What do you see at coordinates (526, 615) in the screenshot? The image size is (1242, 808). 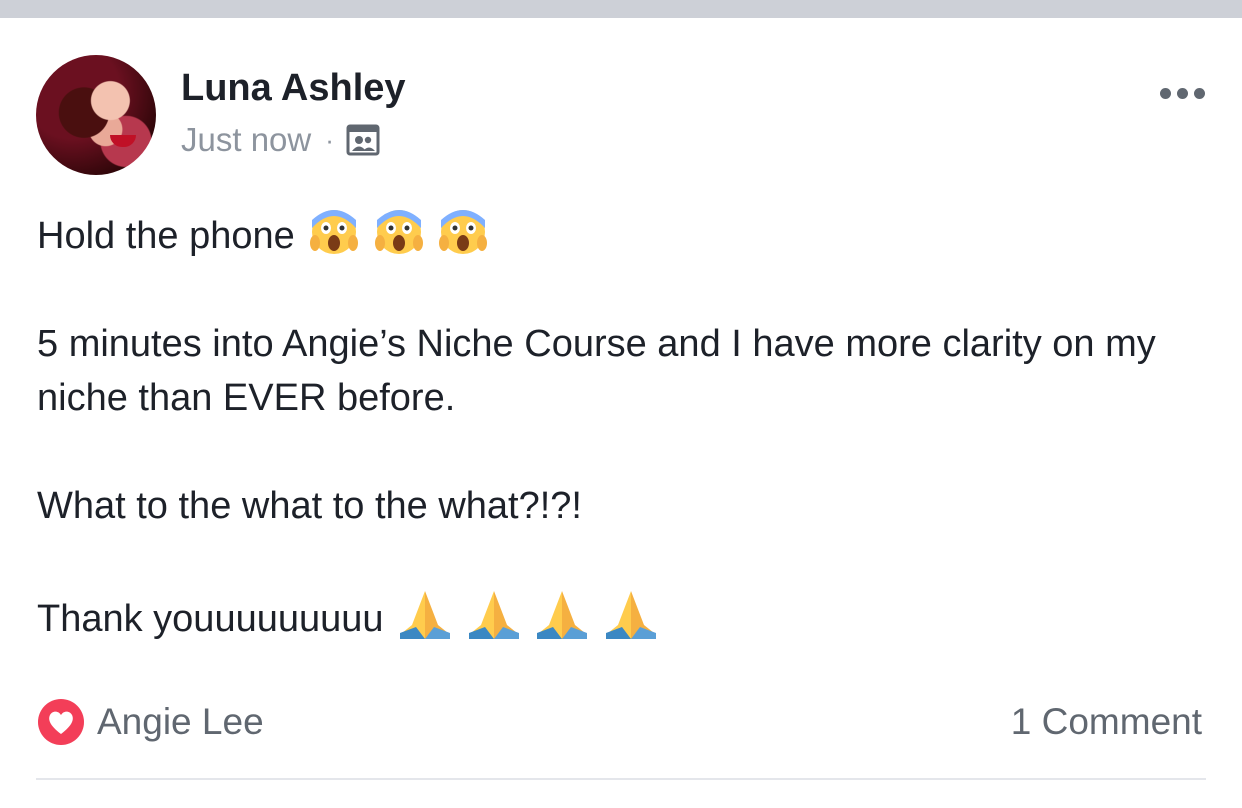 I see `folded-hands-emoji-group` at bounding box center [526, 615].